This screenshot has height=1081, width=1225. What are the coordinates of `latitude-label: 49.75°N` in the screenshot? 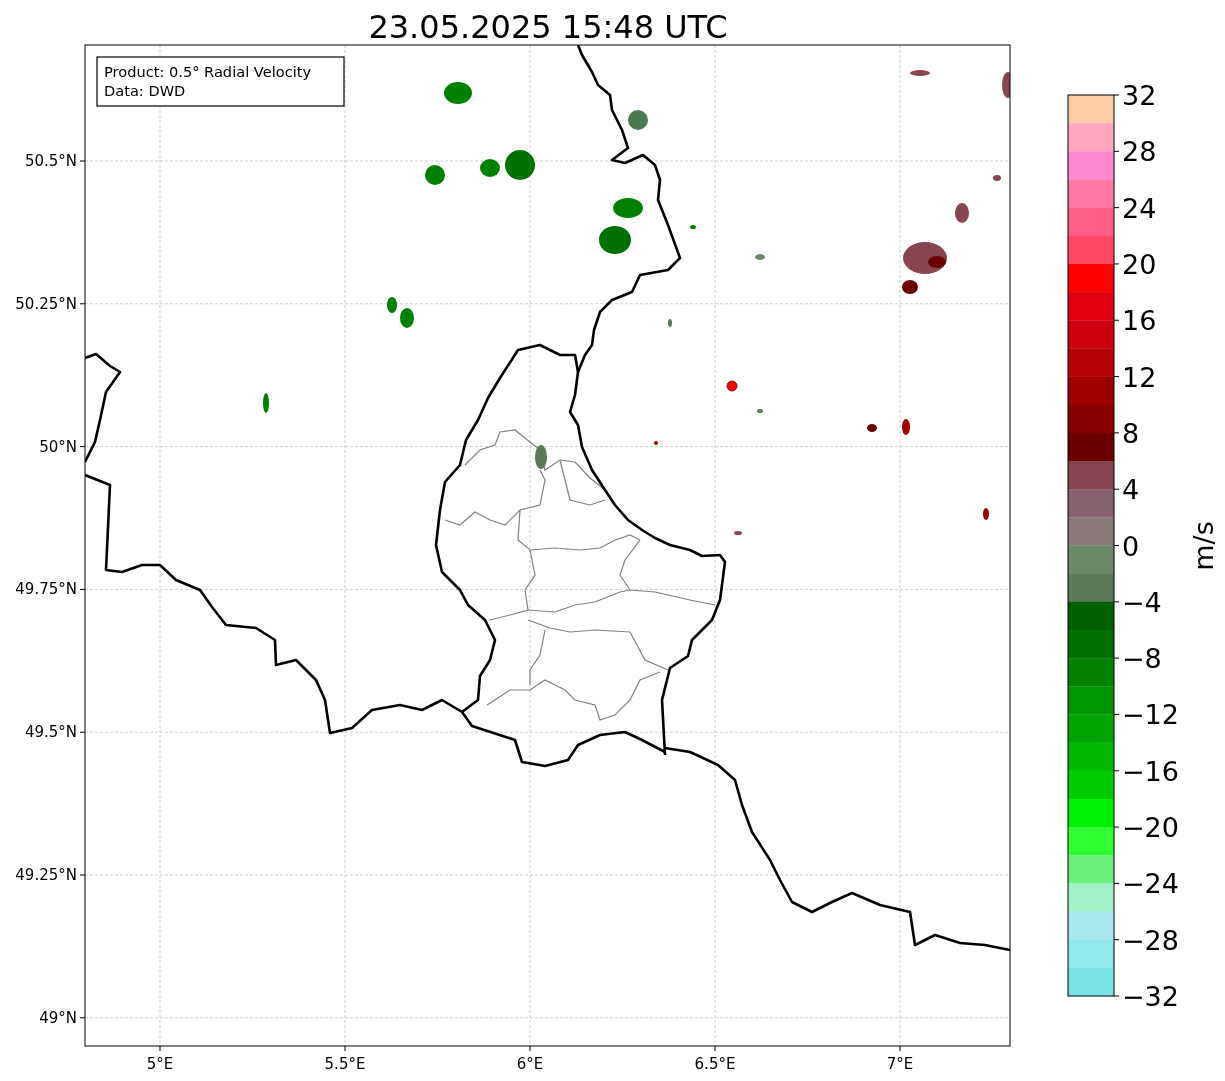 It's located at (46, 589).